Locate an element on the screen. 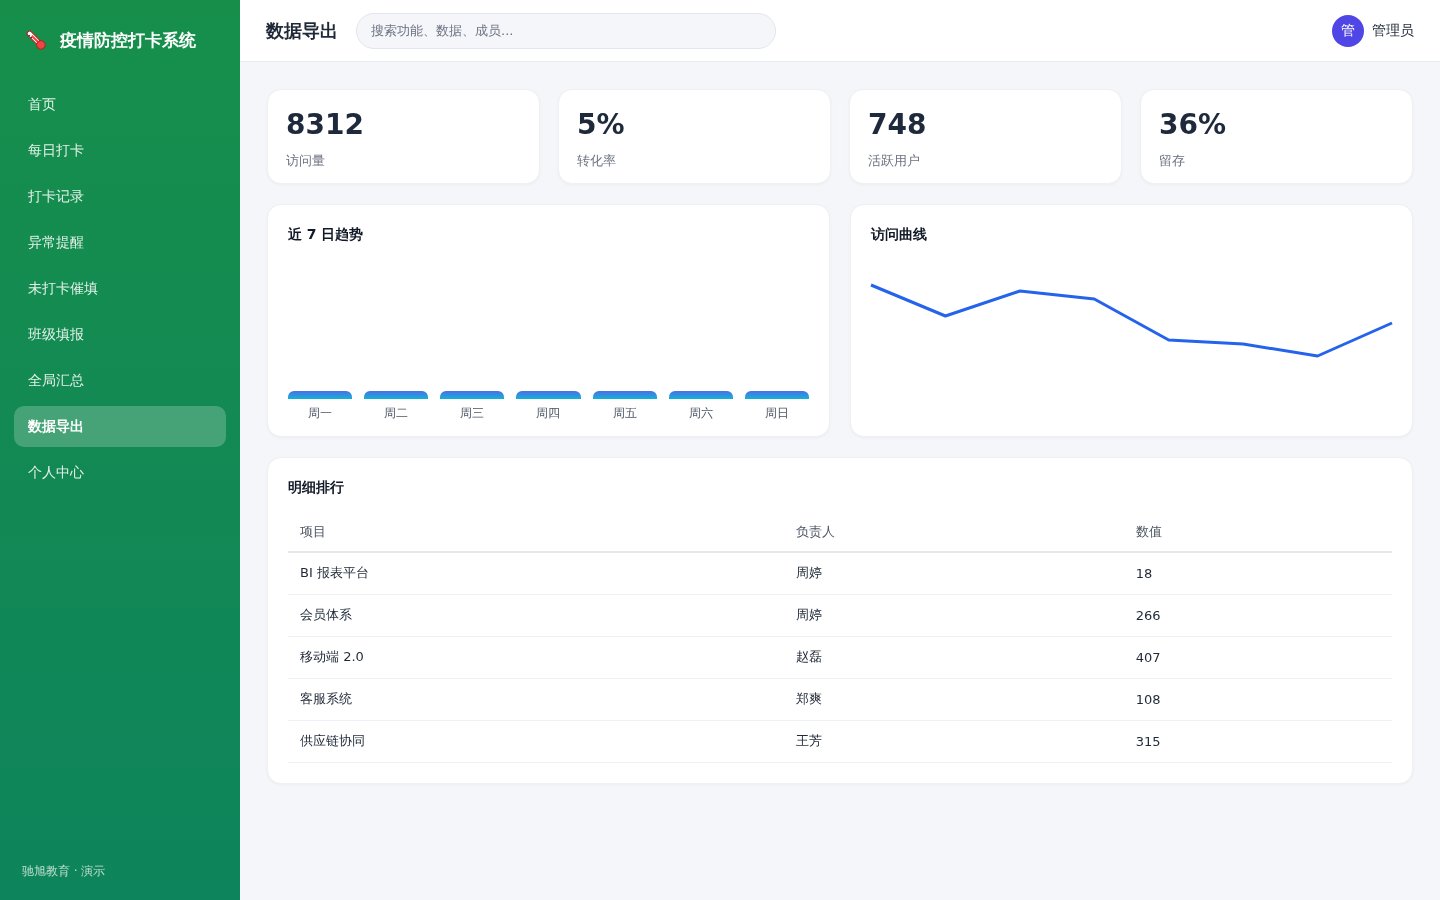 This screenshot has height=900, width=1440. sidebar-footer: 驰旭教育 · 演示 is located at coordinates (120, 871).